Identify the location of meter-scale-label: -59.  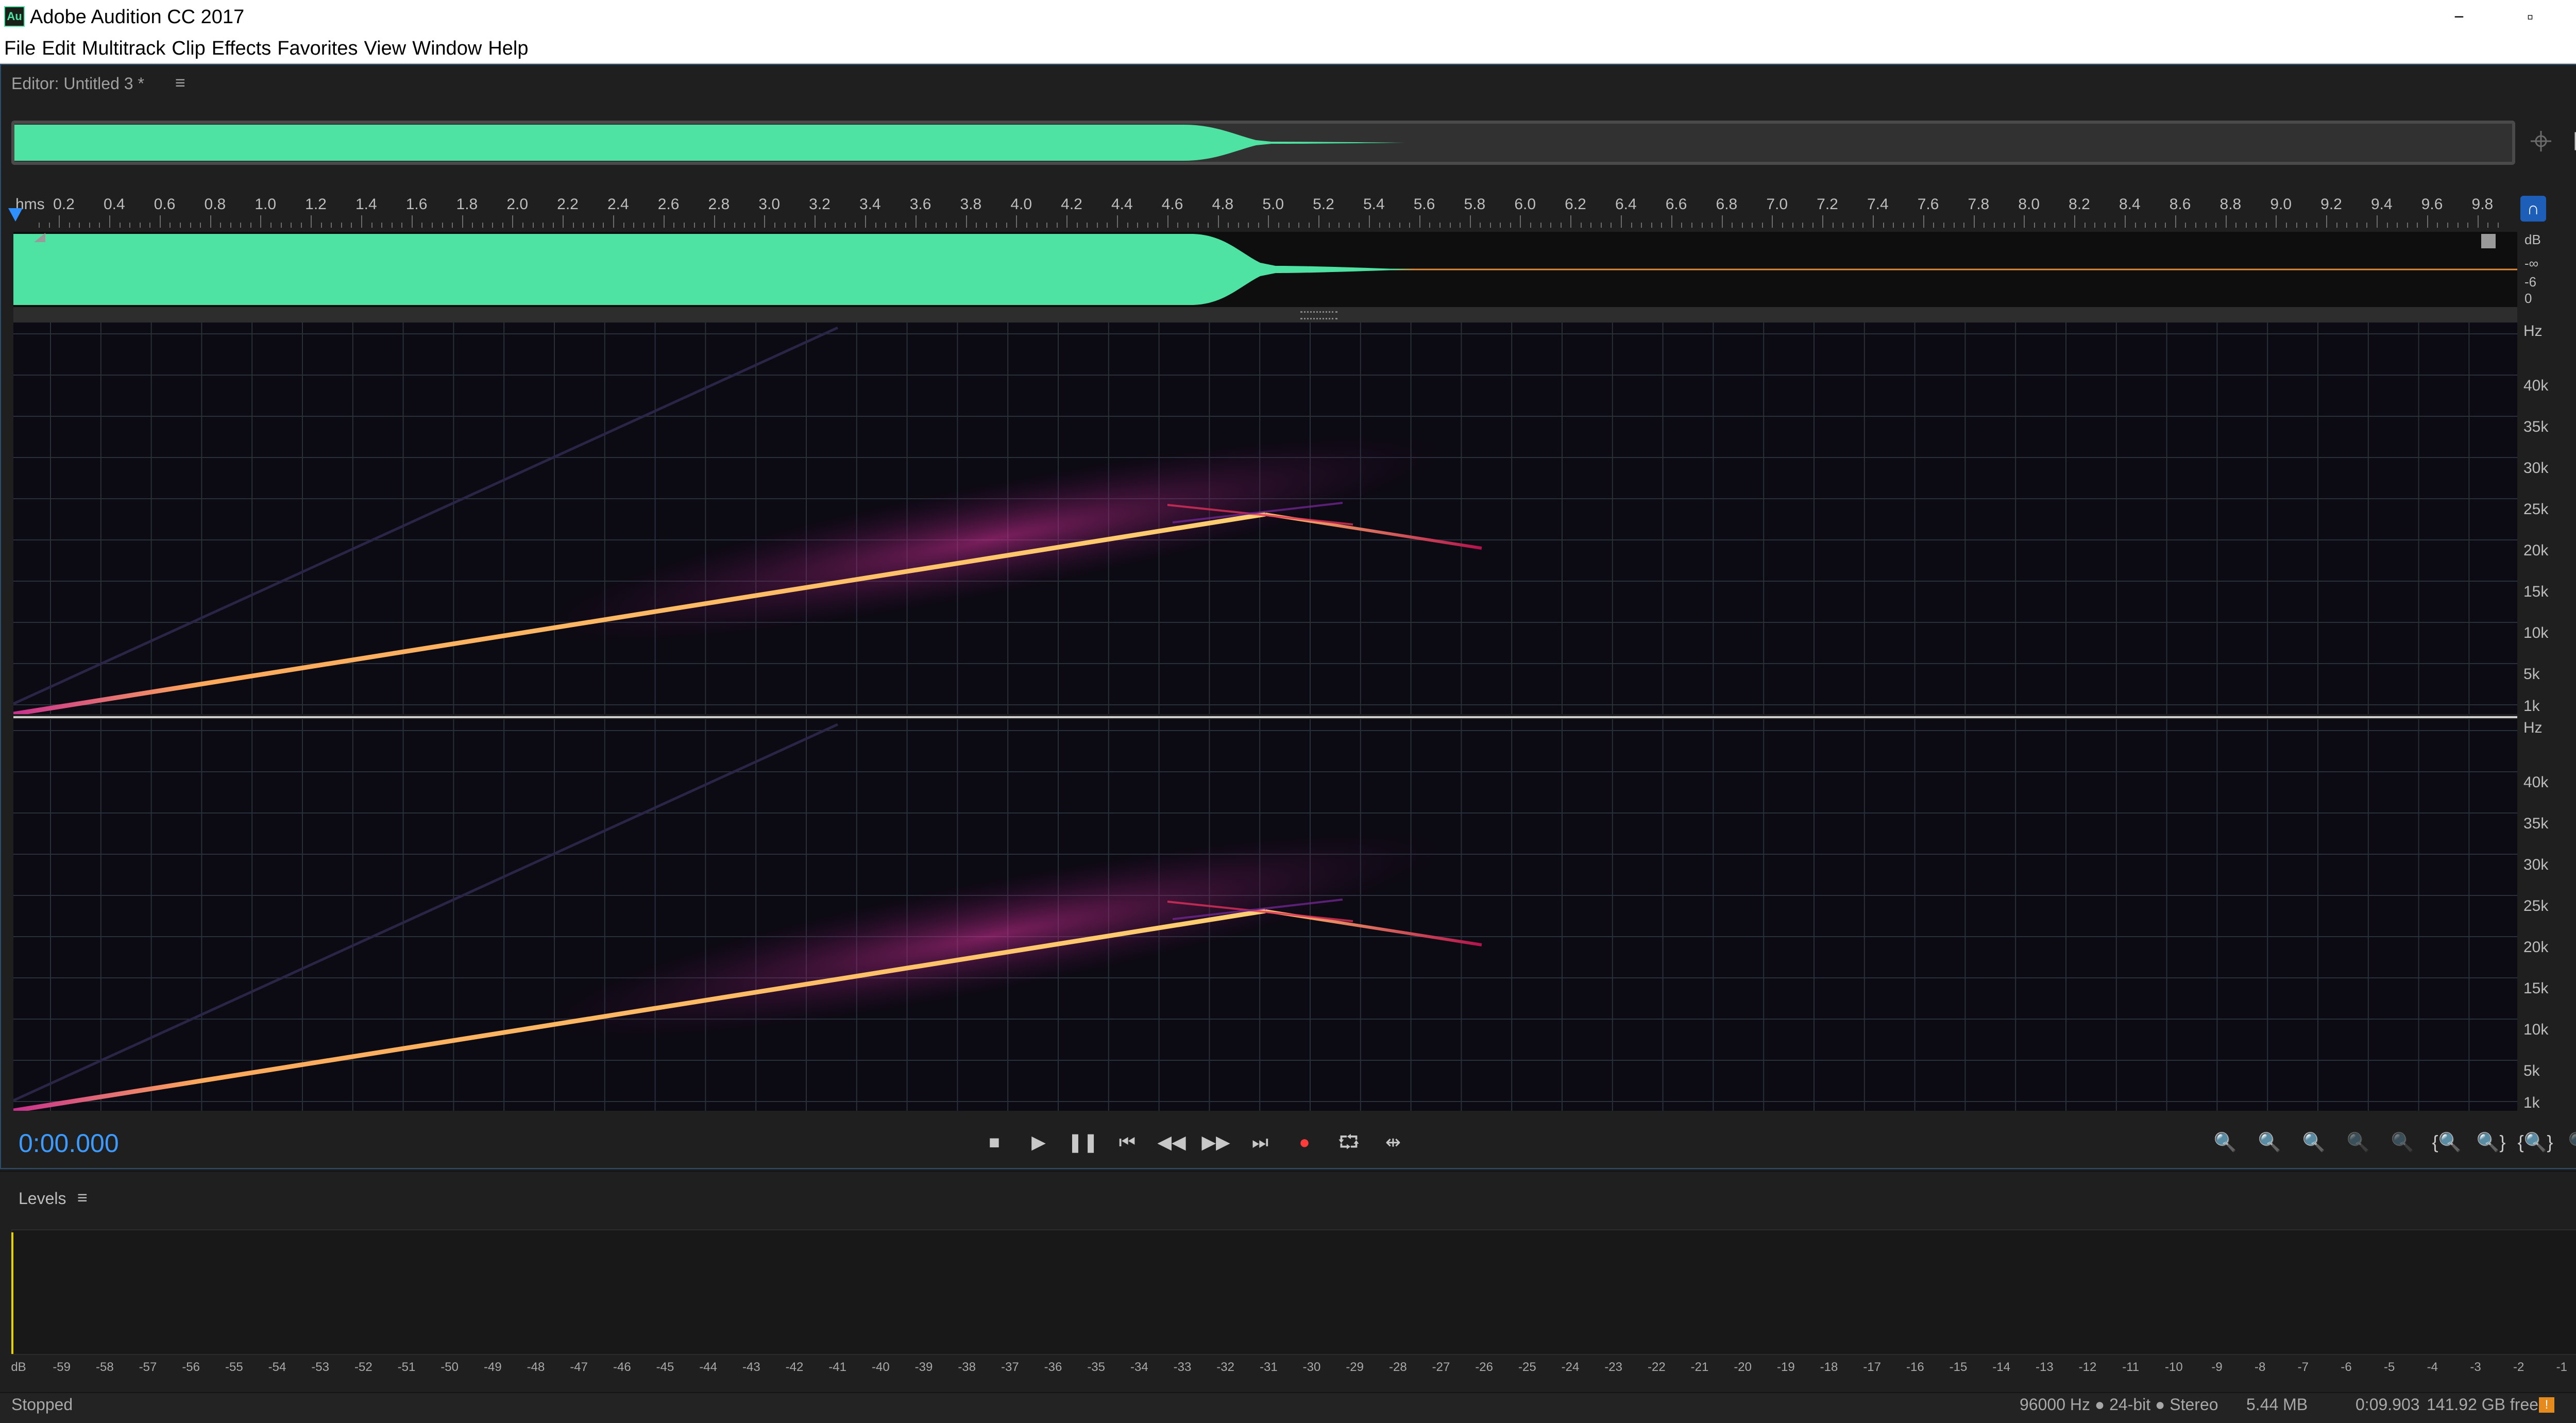
(62, 1367).